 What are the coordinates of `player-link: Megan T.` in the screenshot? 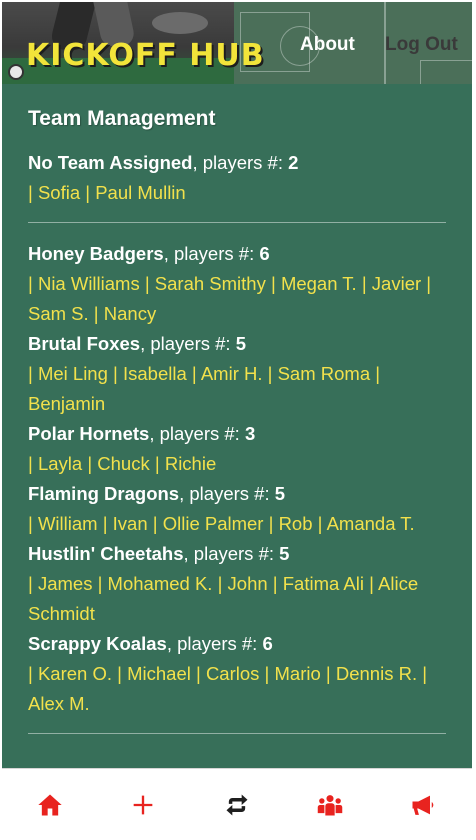 It's located at (319, 283).